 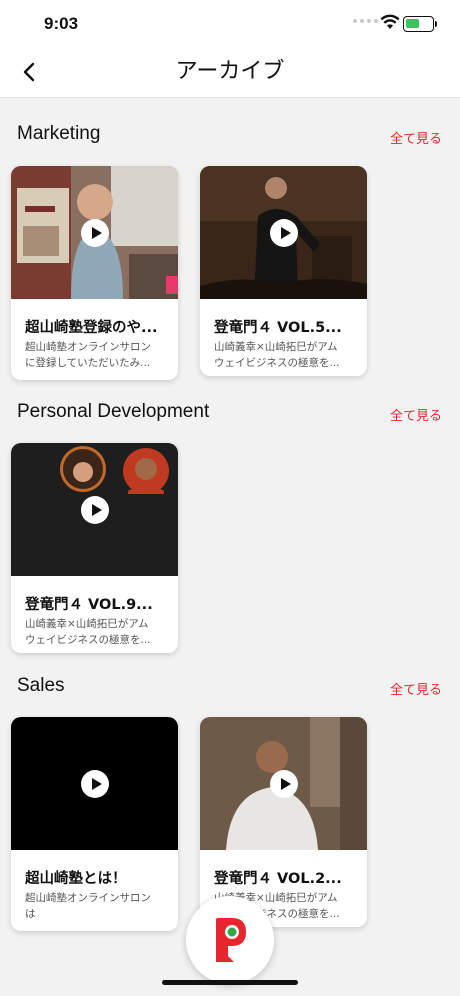 What do you see at coordinates (365, 21) in the screenshot?
I see `signal-icon` at bounding box center [365, 21].